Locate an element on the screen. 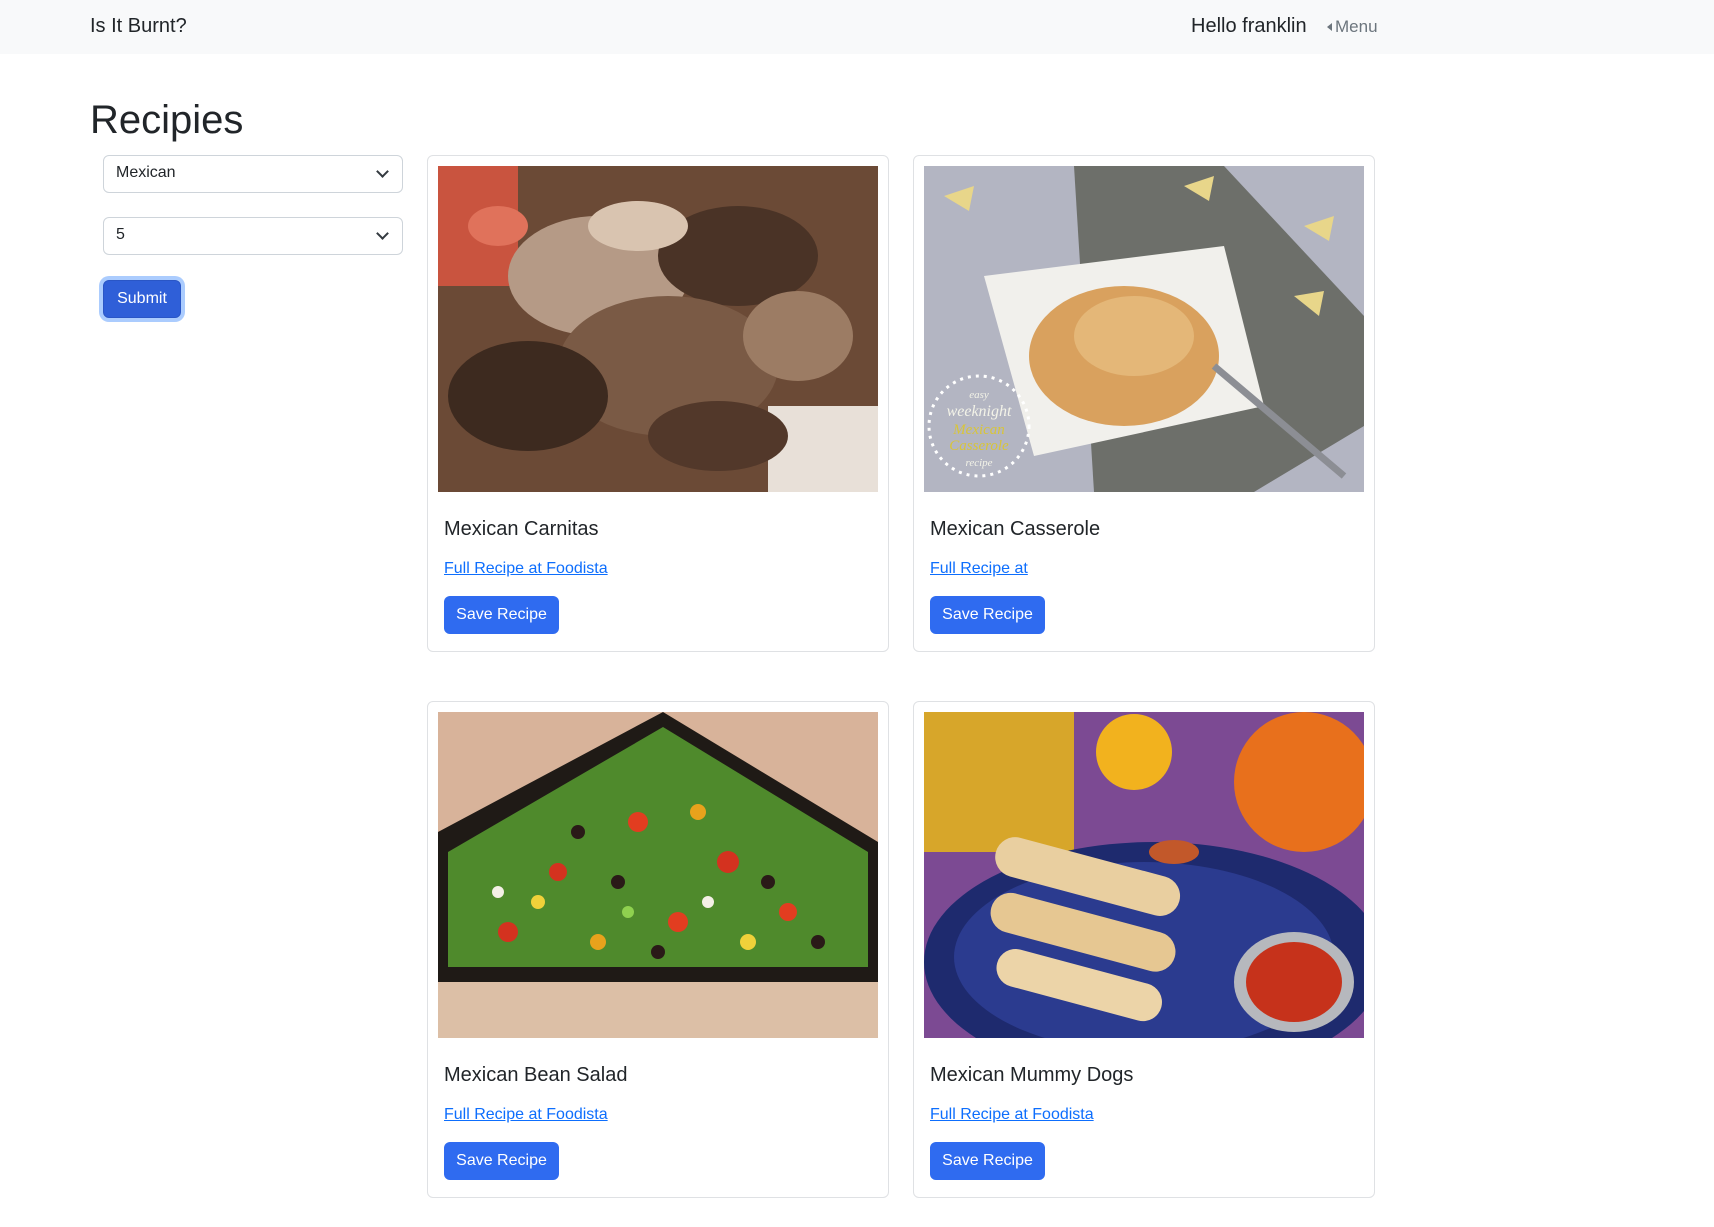 This screenshot has height=1227, width=1714. submit-button: Submit is located at coordinates (142, 299).